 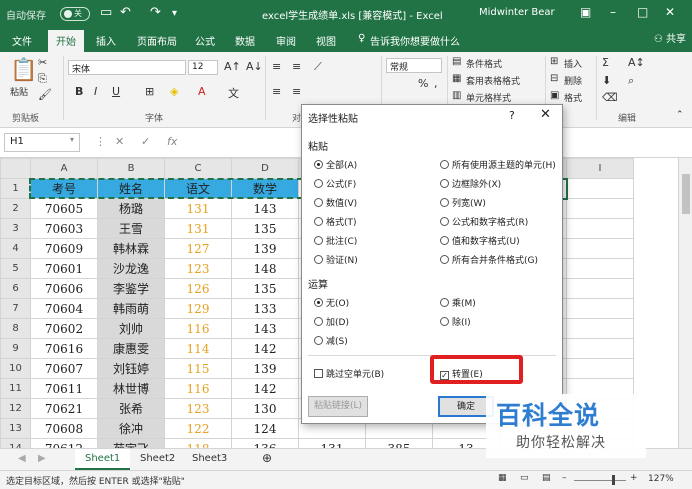 I want to click on cell: 70612, so click(x=64, y=443).